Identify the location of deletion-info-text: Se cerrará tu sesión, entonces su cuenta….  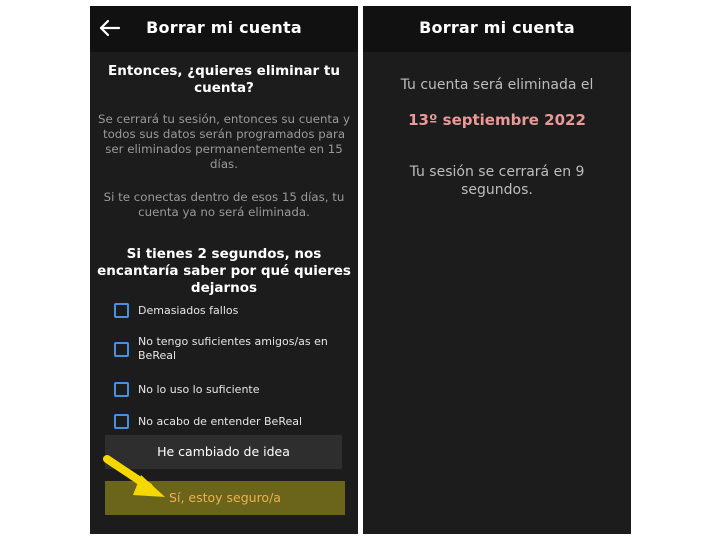
(224, 141).